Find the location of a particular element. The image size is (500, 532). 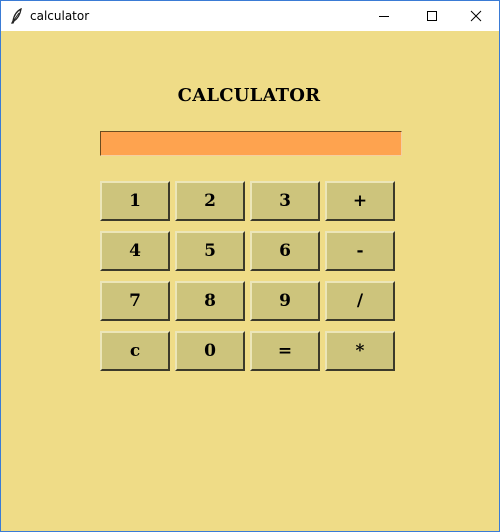

calculator-heading: CALCULATOR is located at coordinates (249, 95).